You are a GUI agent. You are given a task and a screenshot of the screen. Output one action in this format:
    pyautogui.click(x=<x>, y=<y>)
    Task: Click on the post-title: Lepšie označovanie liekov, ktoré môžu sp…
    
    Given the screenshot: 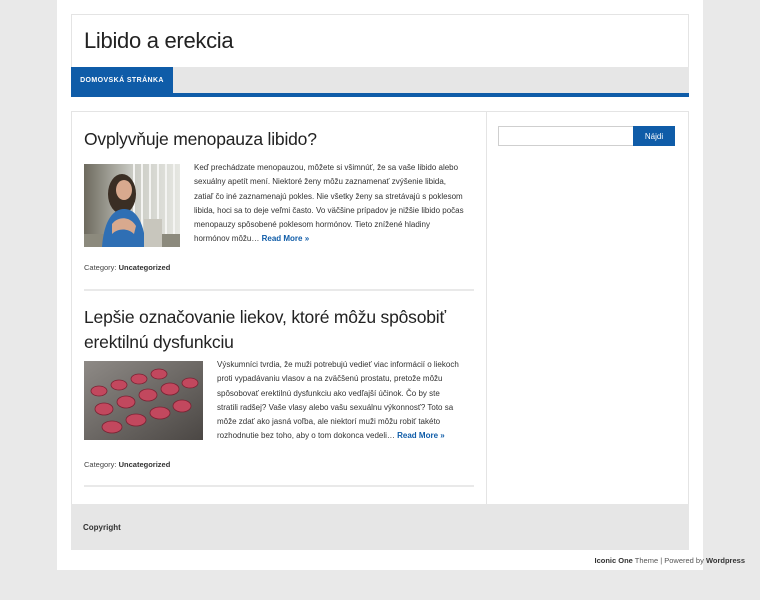 What is the action you would take?
    pyautogui.click(x=265, y=330)
    